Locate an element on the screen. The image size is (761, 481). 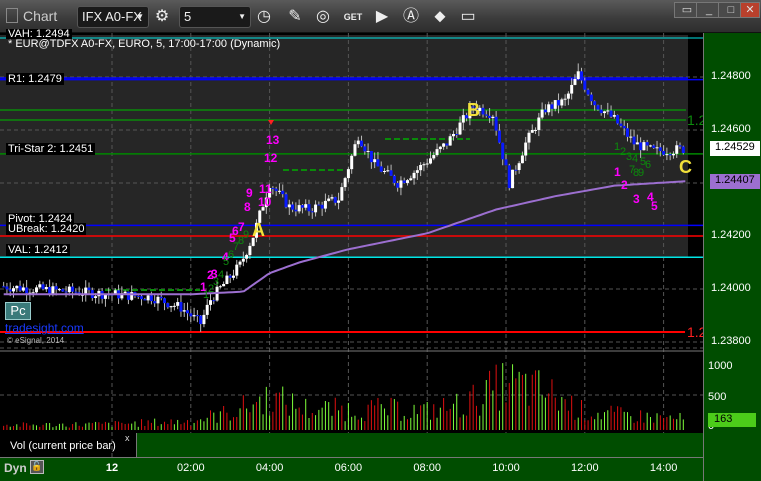
close-button: ✕ is located at coordinates (750, 10).